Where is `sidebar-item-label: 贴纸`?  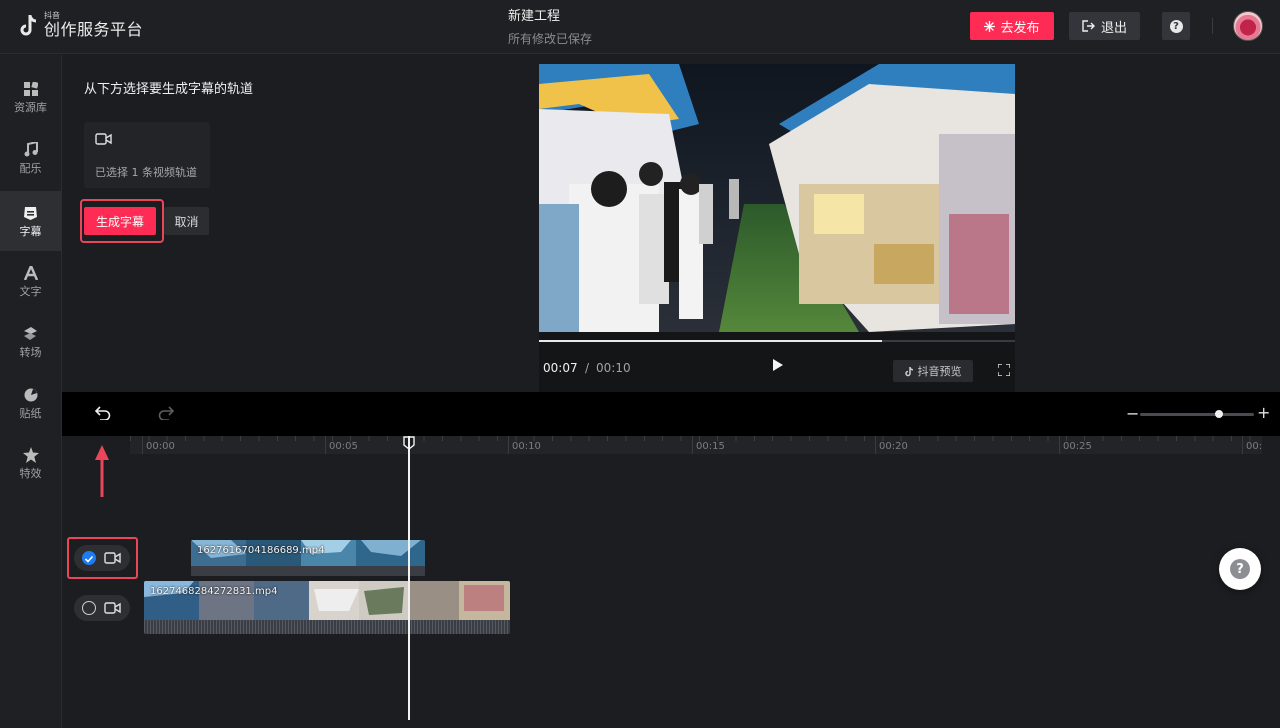 sidebar-item-label: 贴纸 is located at coordinates (30, 413).